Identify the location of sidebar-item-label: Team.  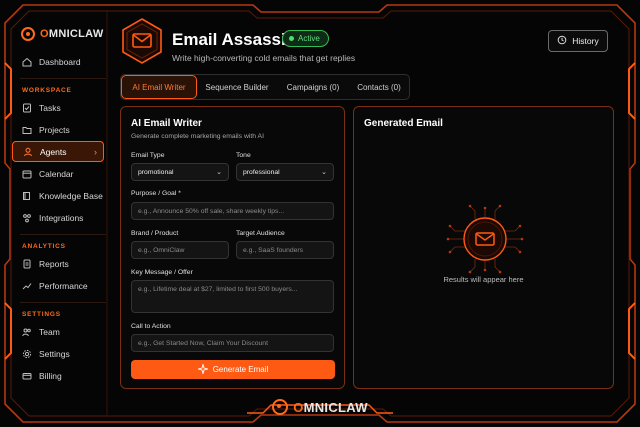
(49, 331).